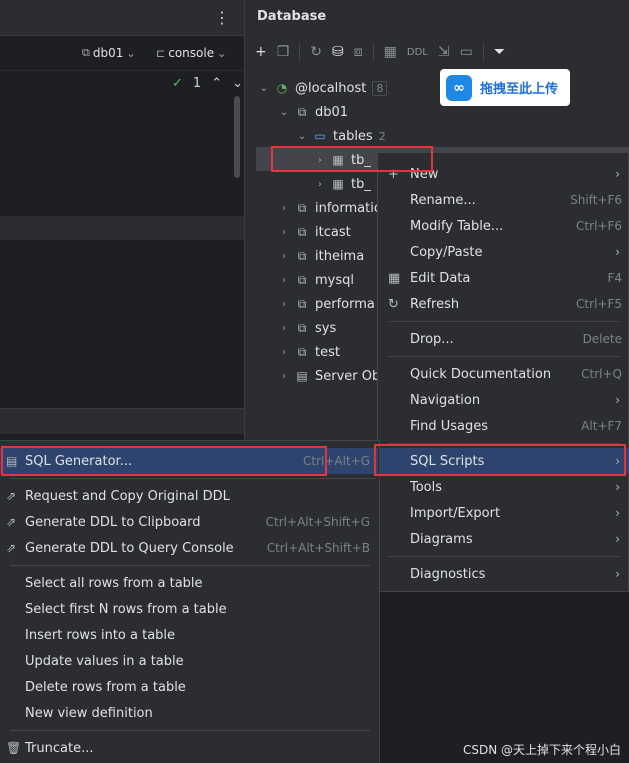  I want to click on submenu-item-request-copy-ddl: ⇗ Request and Copy Original DDL, so click(189, 496).